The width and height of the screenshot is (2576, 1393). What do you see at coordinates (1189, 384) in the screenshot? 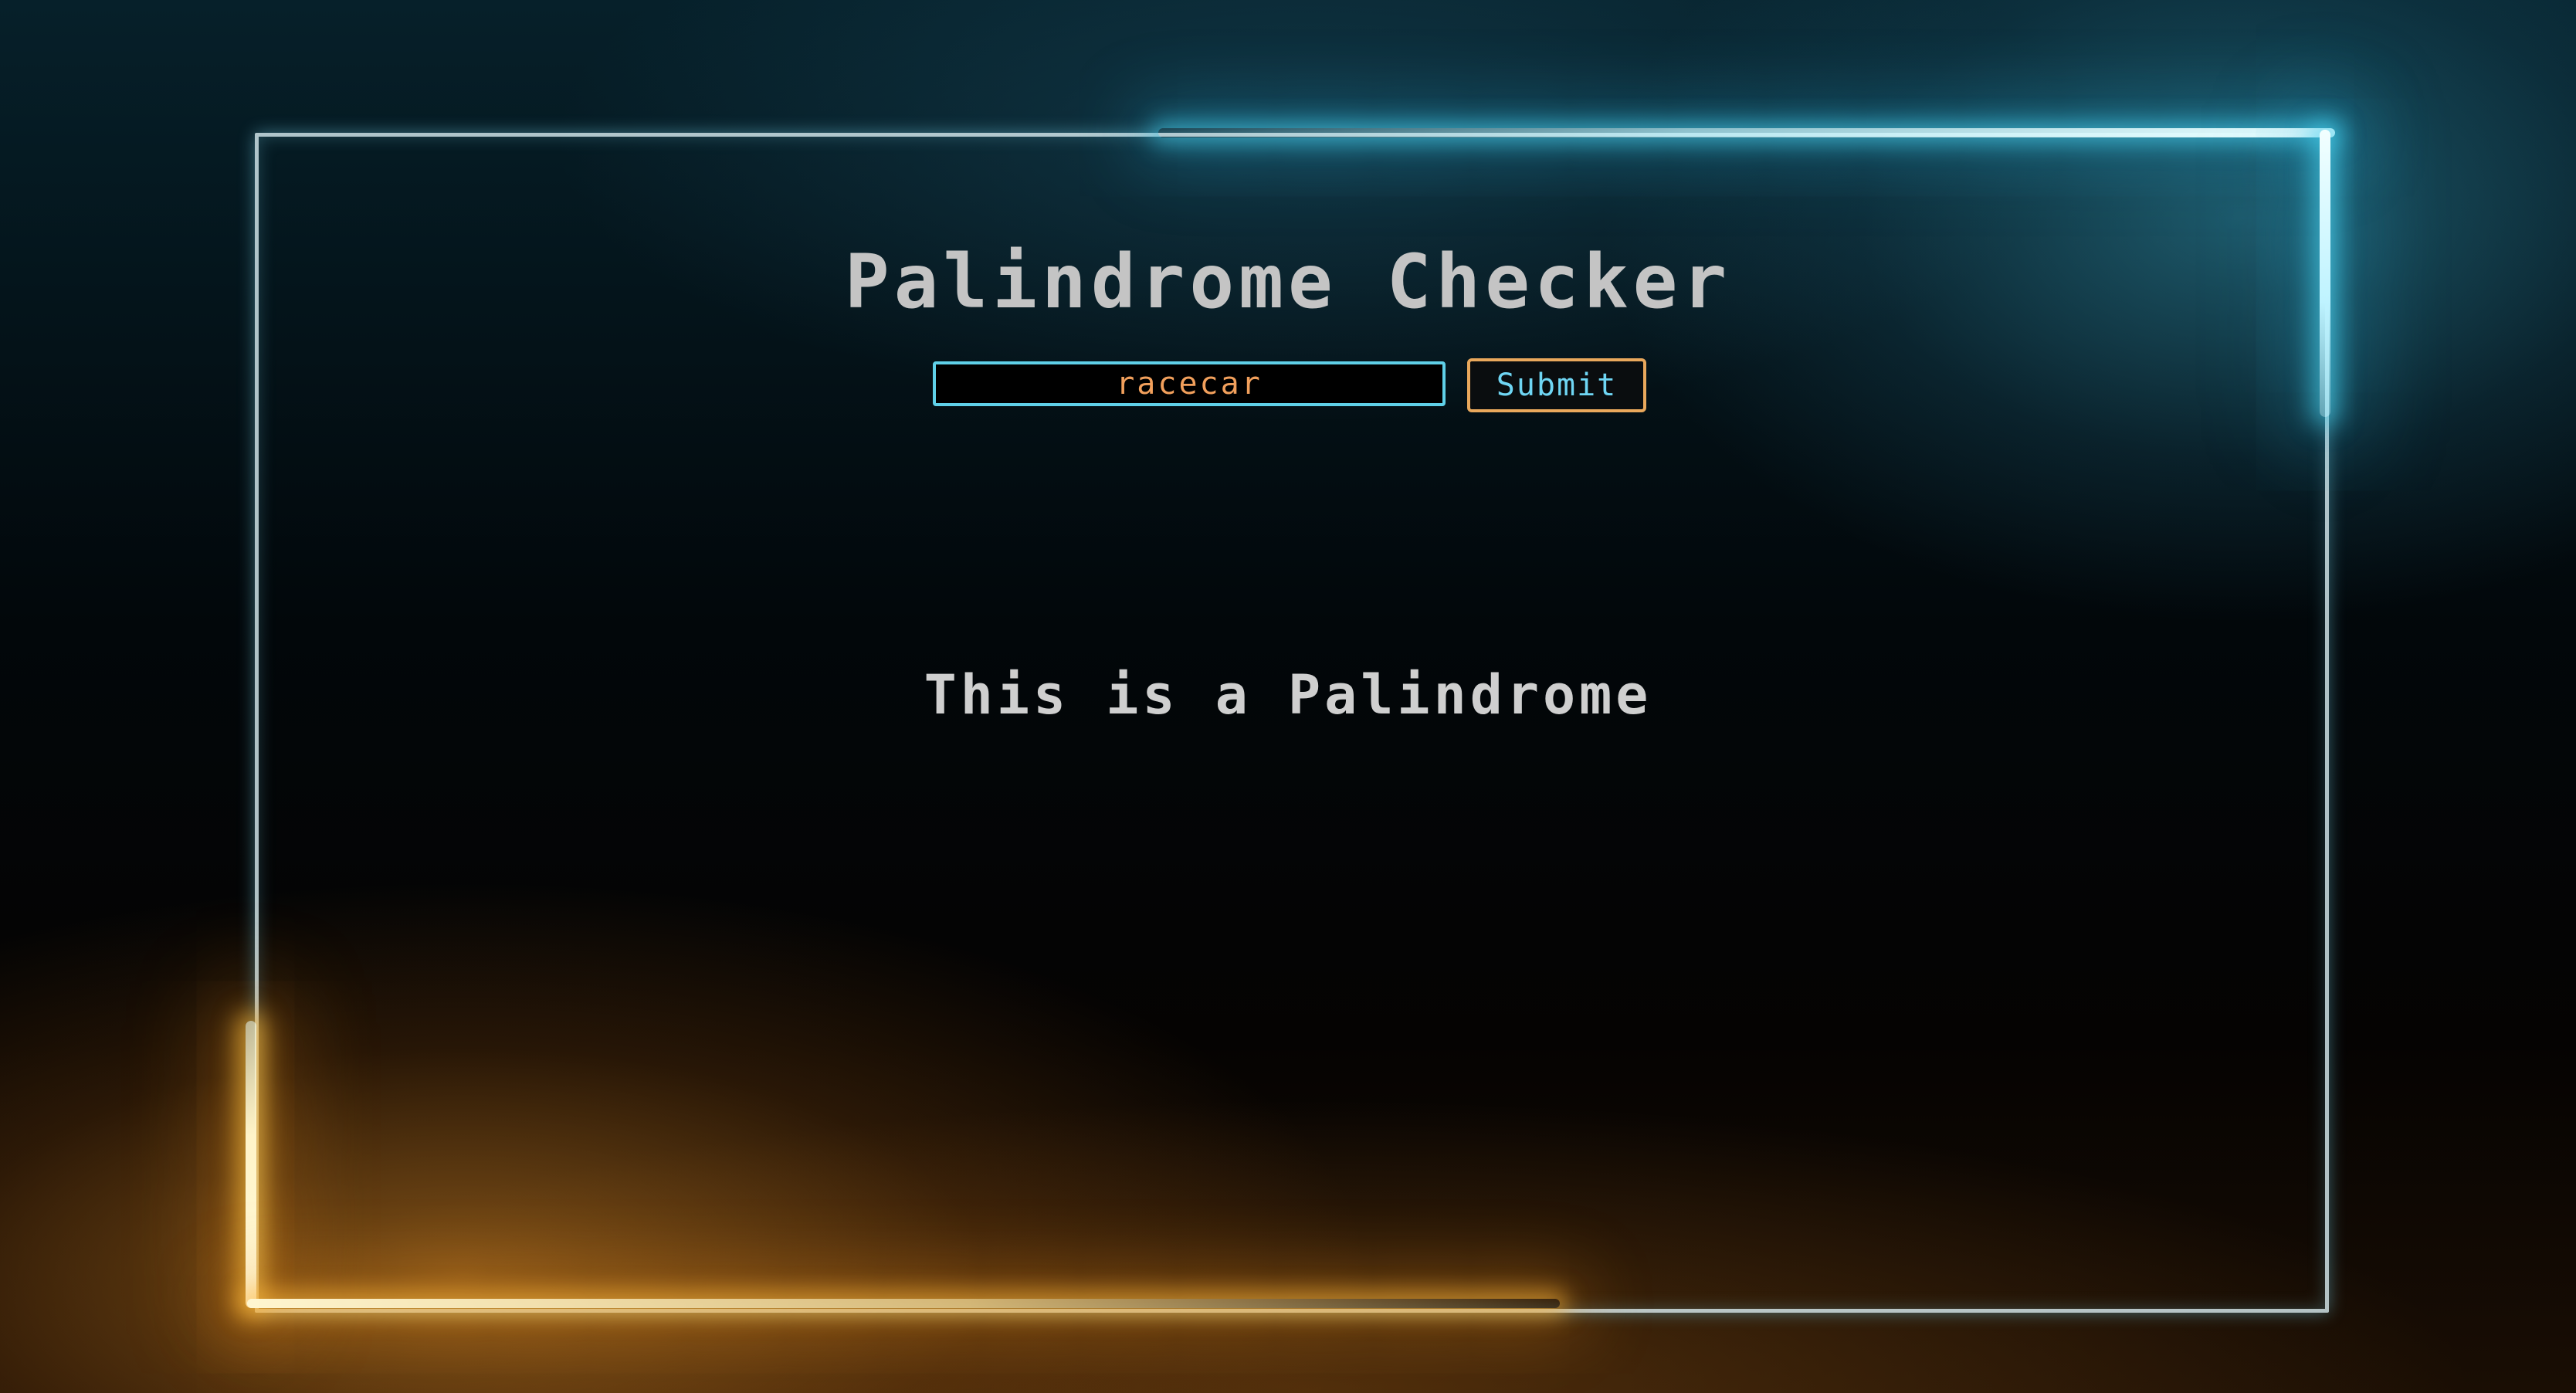
I see `palindrome-text-input` at bounding box center [1189, 384].